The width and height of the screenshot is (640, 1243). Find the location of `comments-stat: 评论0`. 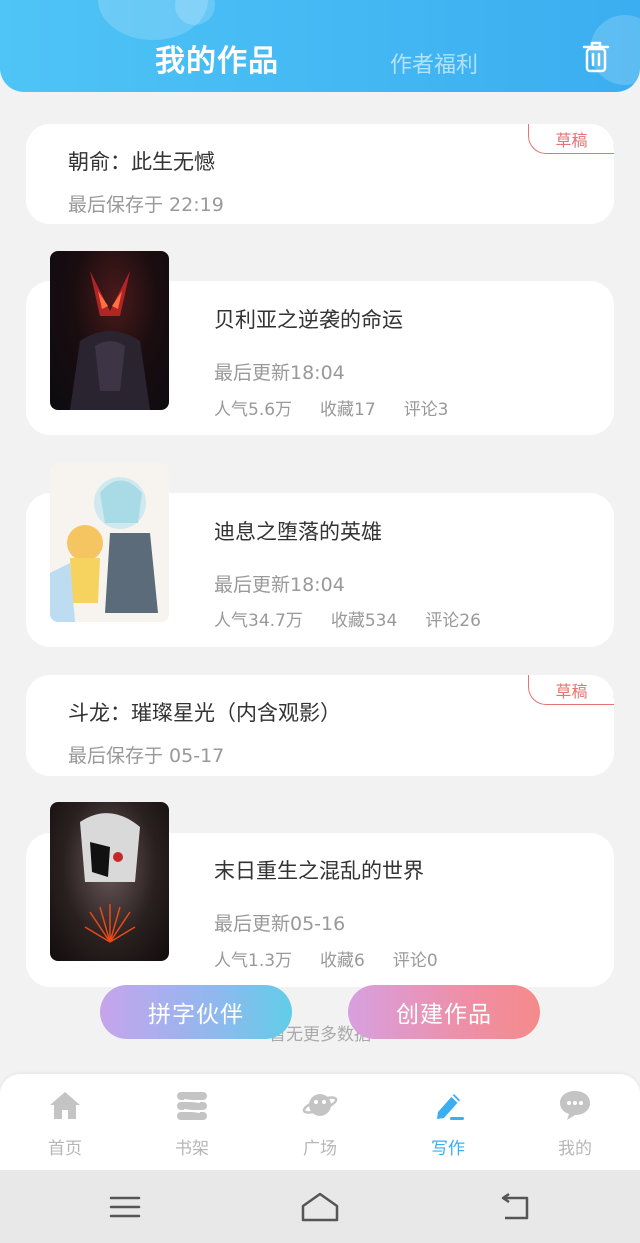

comments-stat: 评论0 is located at coordinates (415, 961).